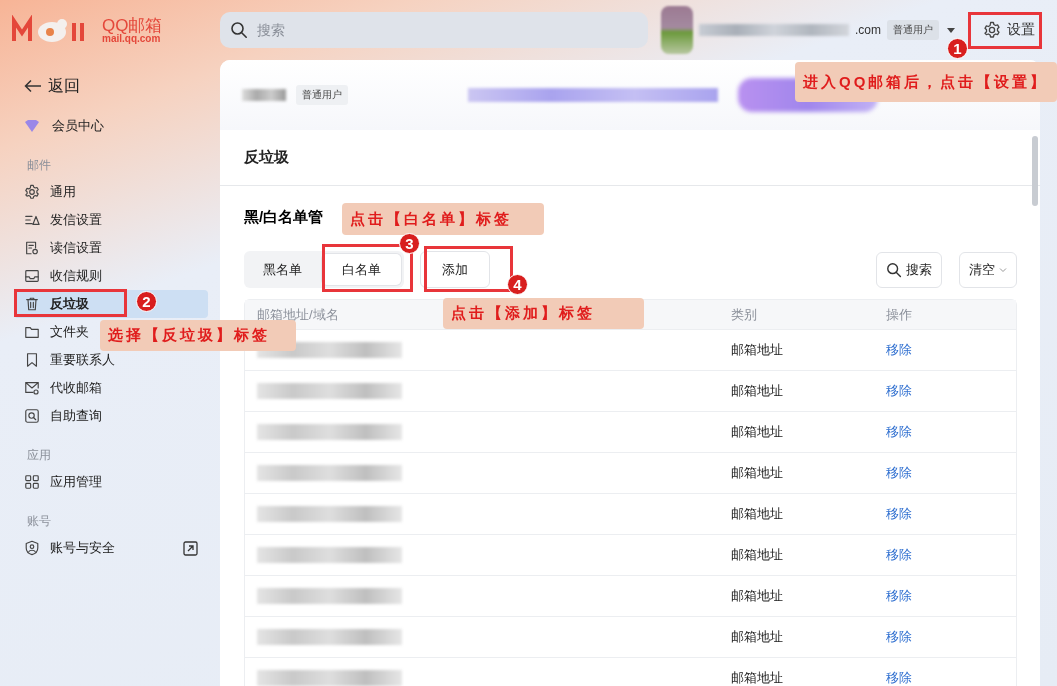  I want to click on column-header: 操作, so click(945, 314).